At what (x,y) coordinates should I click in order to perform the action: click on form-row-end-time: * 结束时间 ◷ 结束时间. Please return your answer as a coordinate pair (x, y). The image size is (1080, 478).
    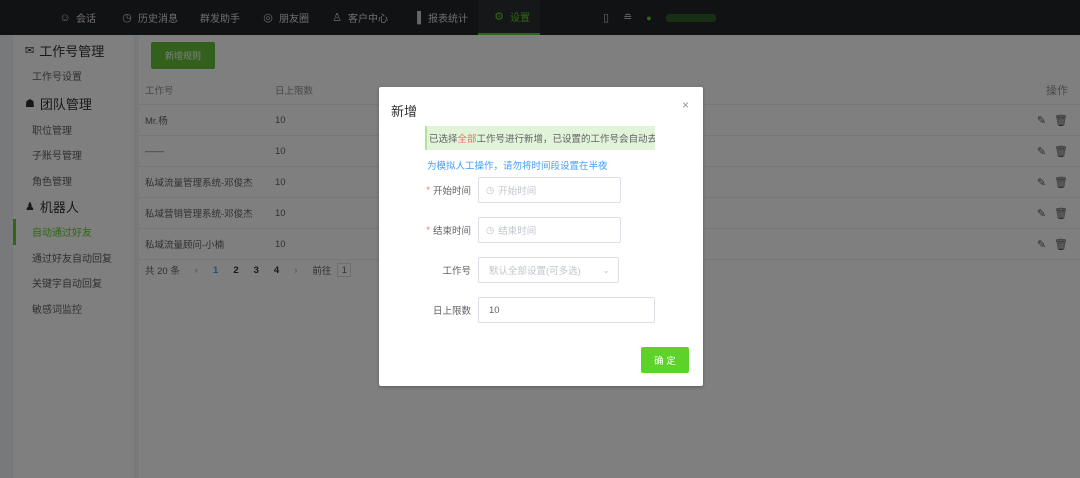
    Looking at the image, I should click on (541, 230).